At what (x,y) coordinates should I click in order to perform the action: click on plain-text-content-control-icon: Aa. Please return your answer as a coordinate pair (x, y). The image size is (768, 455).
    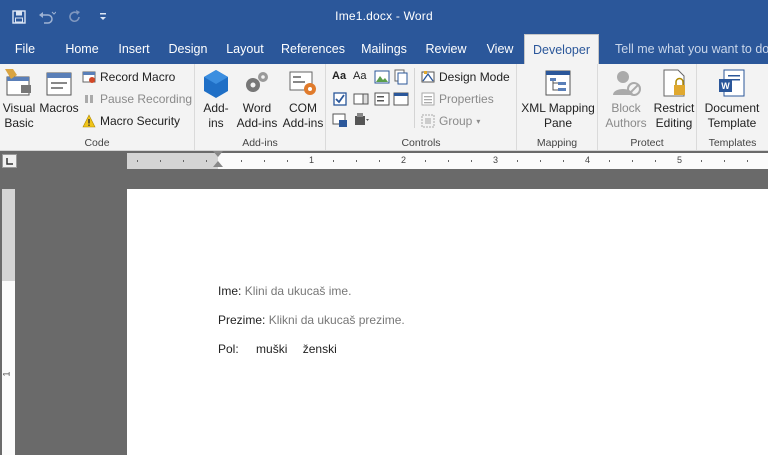
    Looking at the image, I should click on (361, 78).